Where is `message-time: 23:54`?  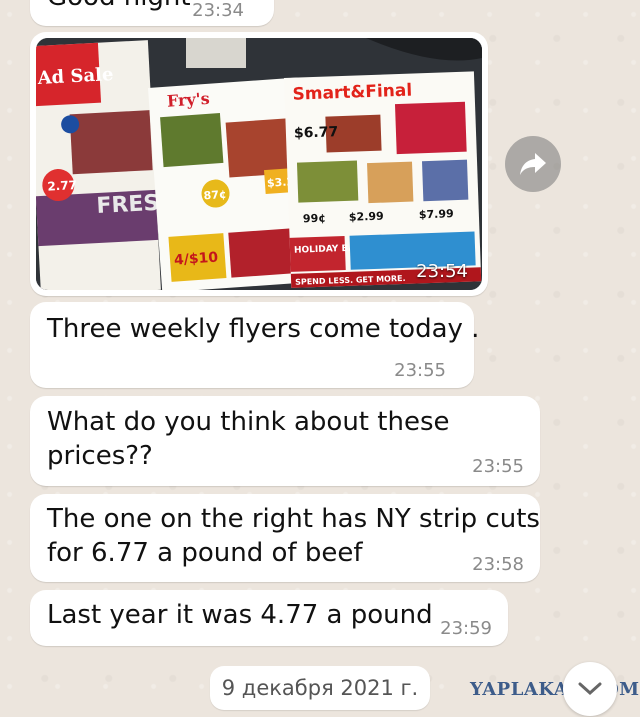 message-time: 23:54 is located at coordinates (442, 271).